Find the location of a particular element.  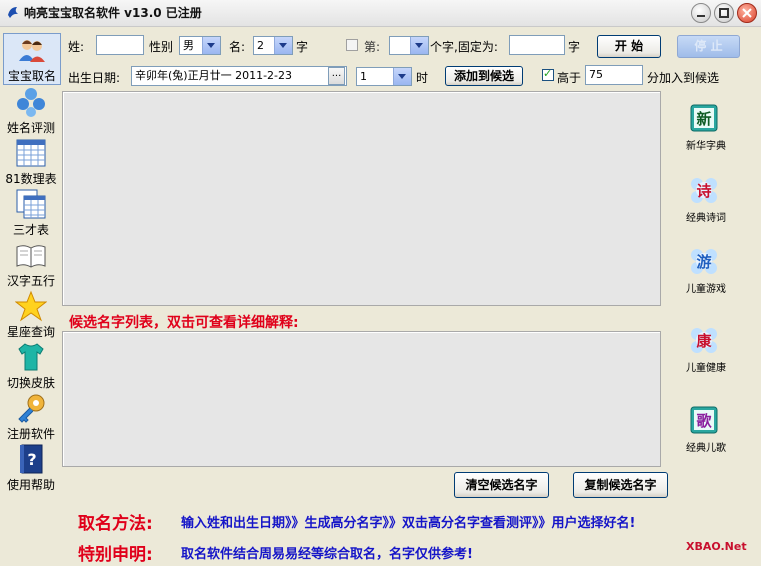

sidebar-item-help: ? 使用帮助 is located at coordinates (31, 468).